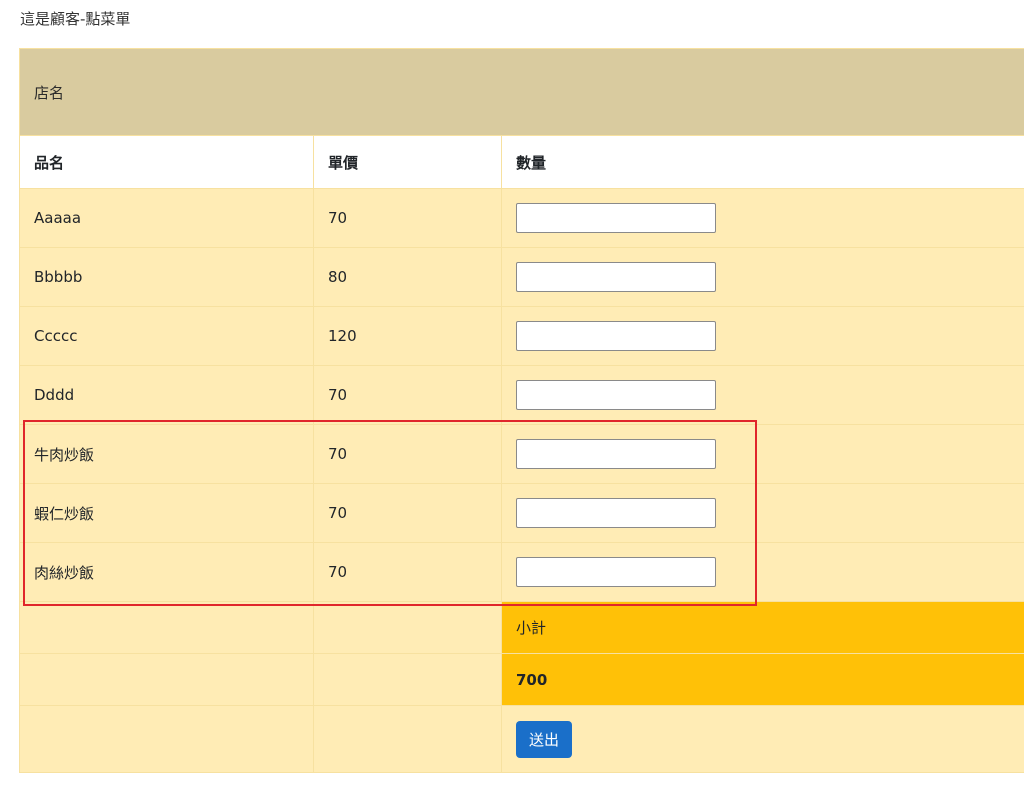 The image size is (1024, 789). I want to click on item-name: Bbbbb, so click(166, 277).